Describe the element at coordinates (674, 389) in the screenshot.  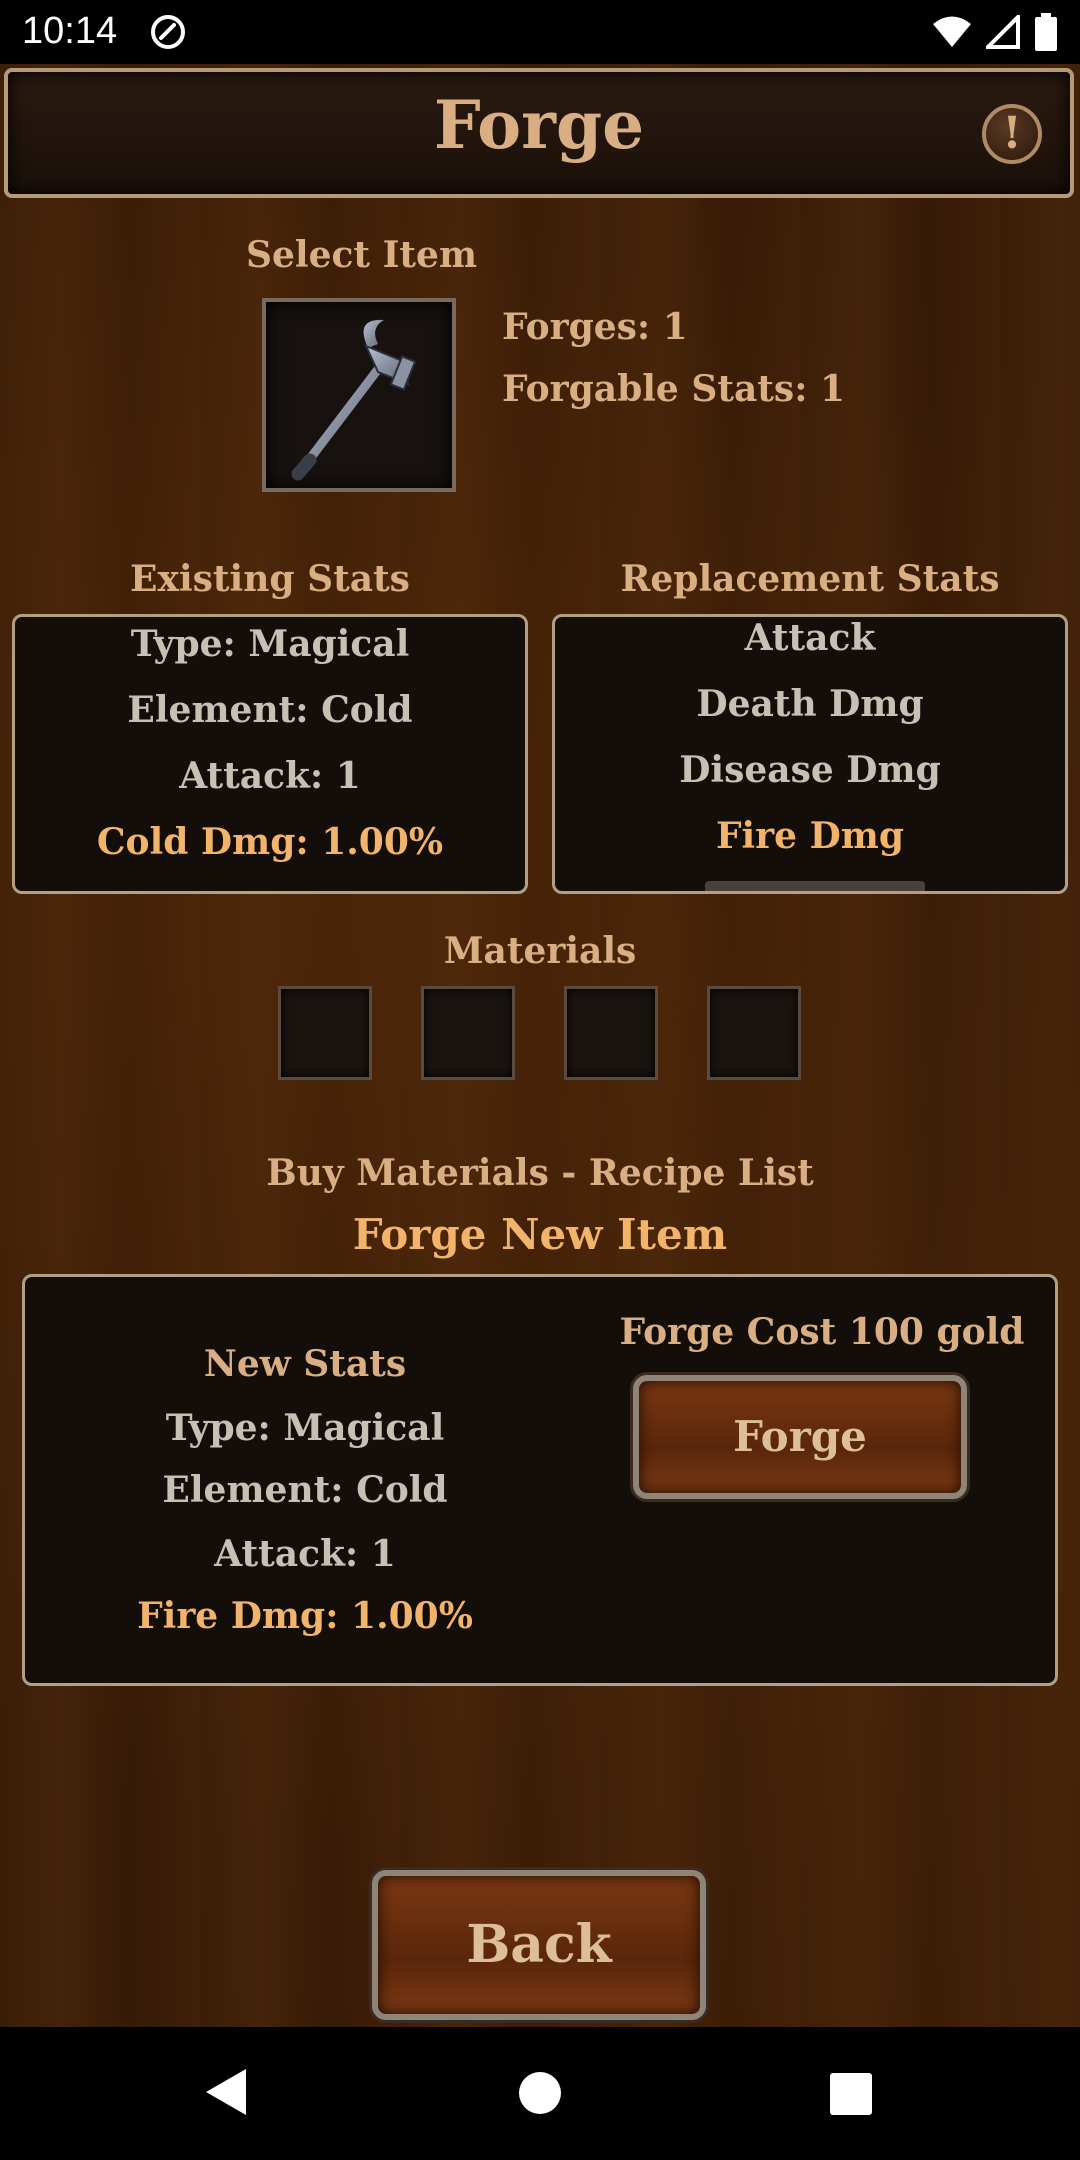
I see `forgable-stats-count: Forgable Stats: 1` at that location.